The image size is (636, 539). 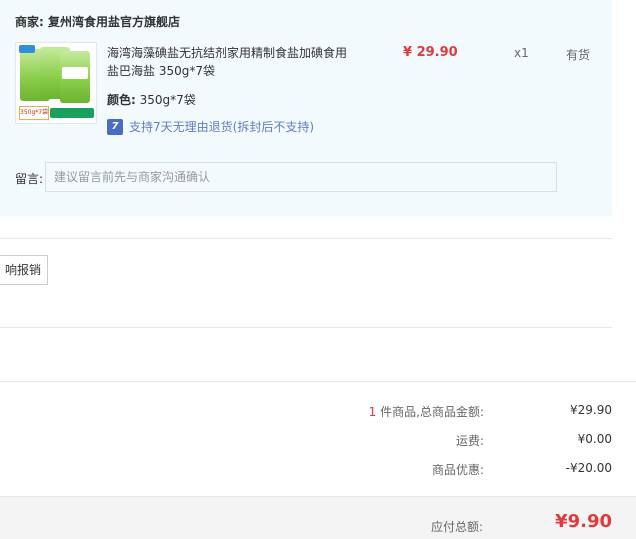 I want to click on return-policy: 7 支持7天无理由退货(拆封后不支持), so click(x=210, y=126).